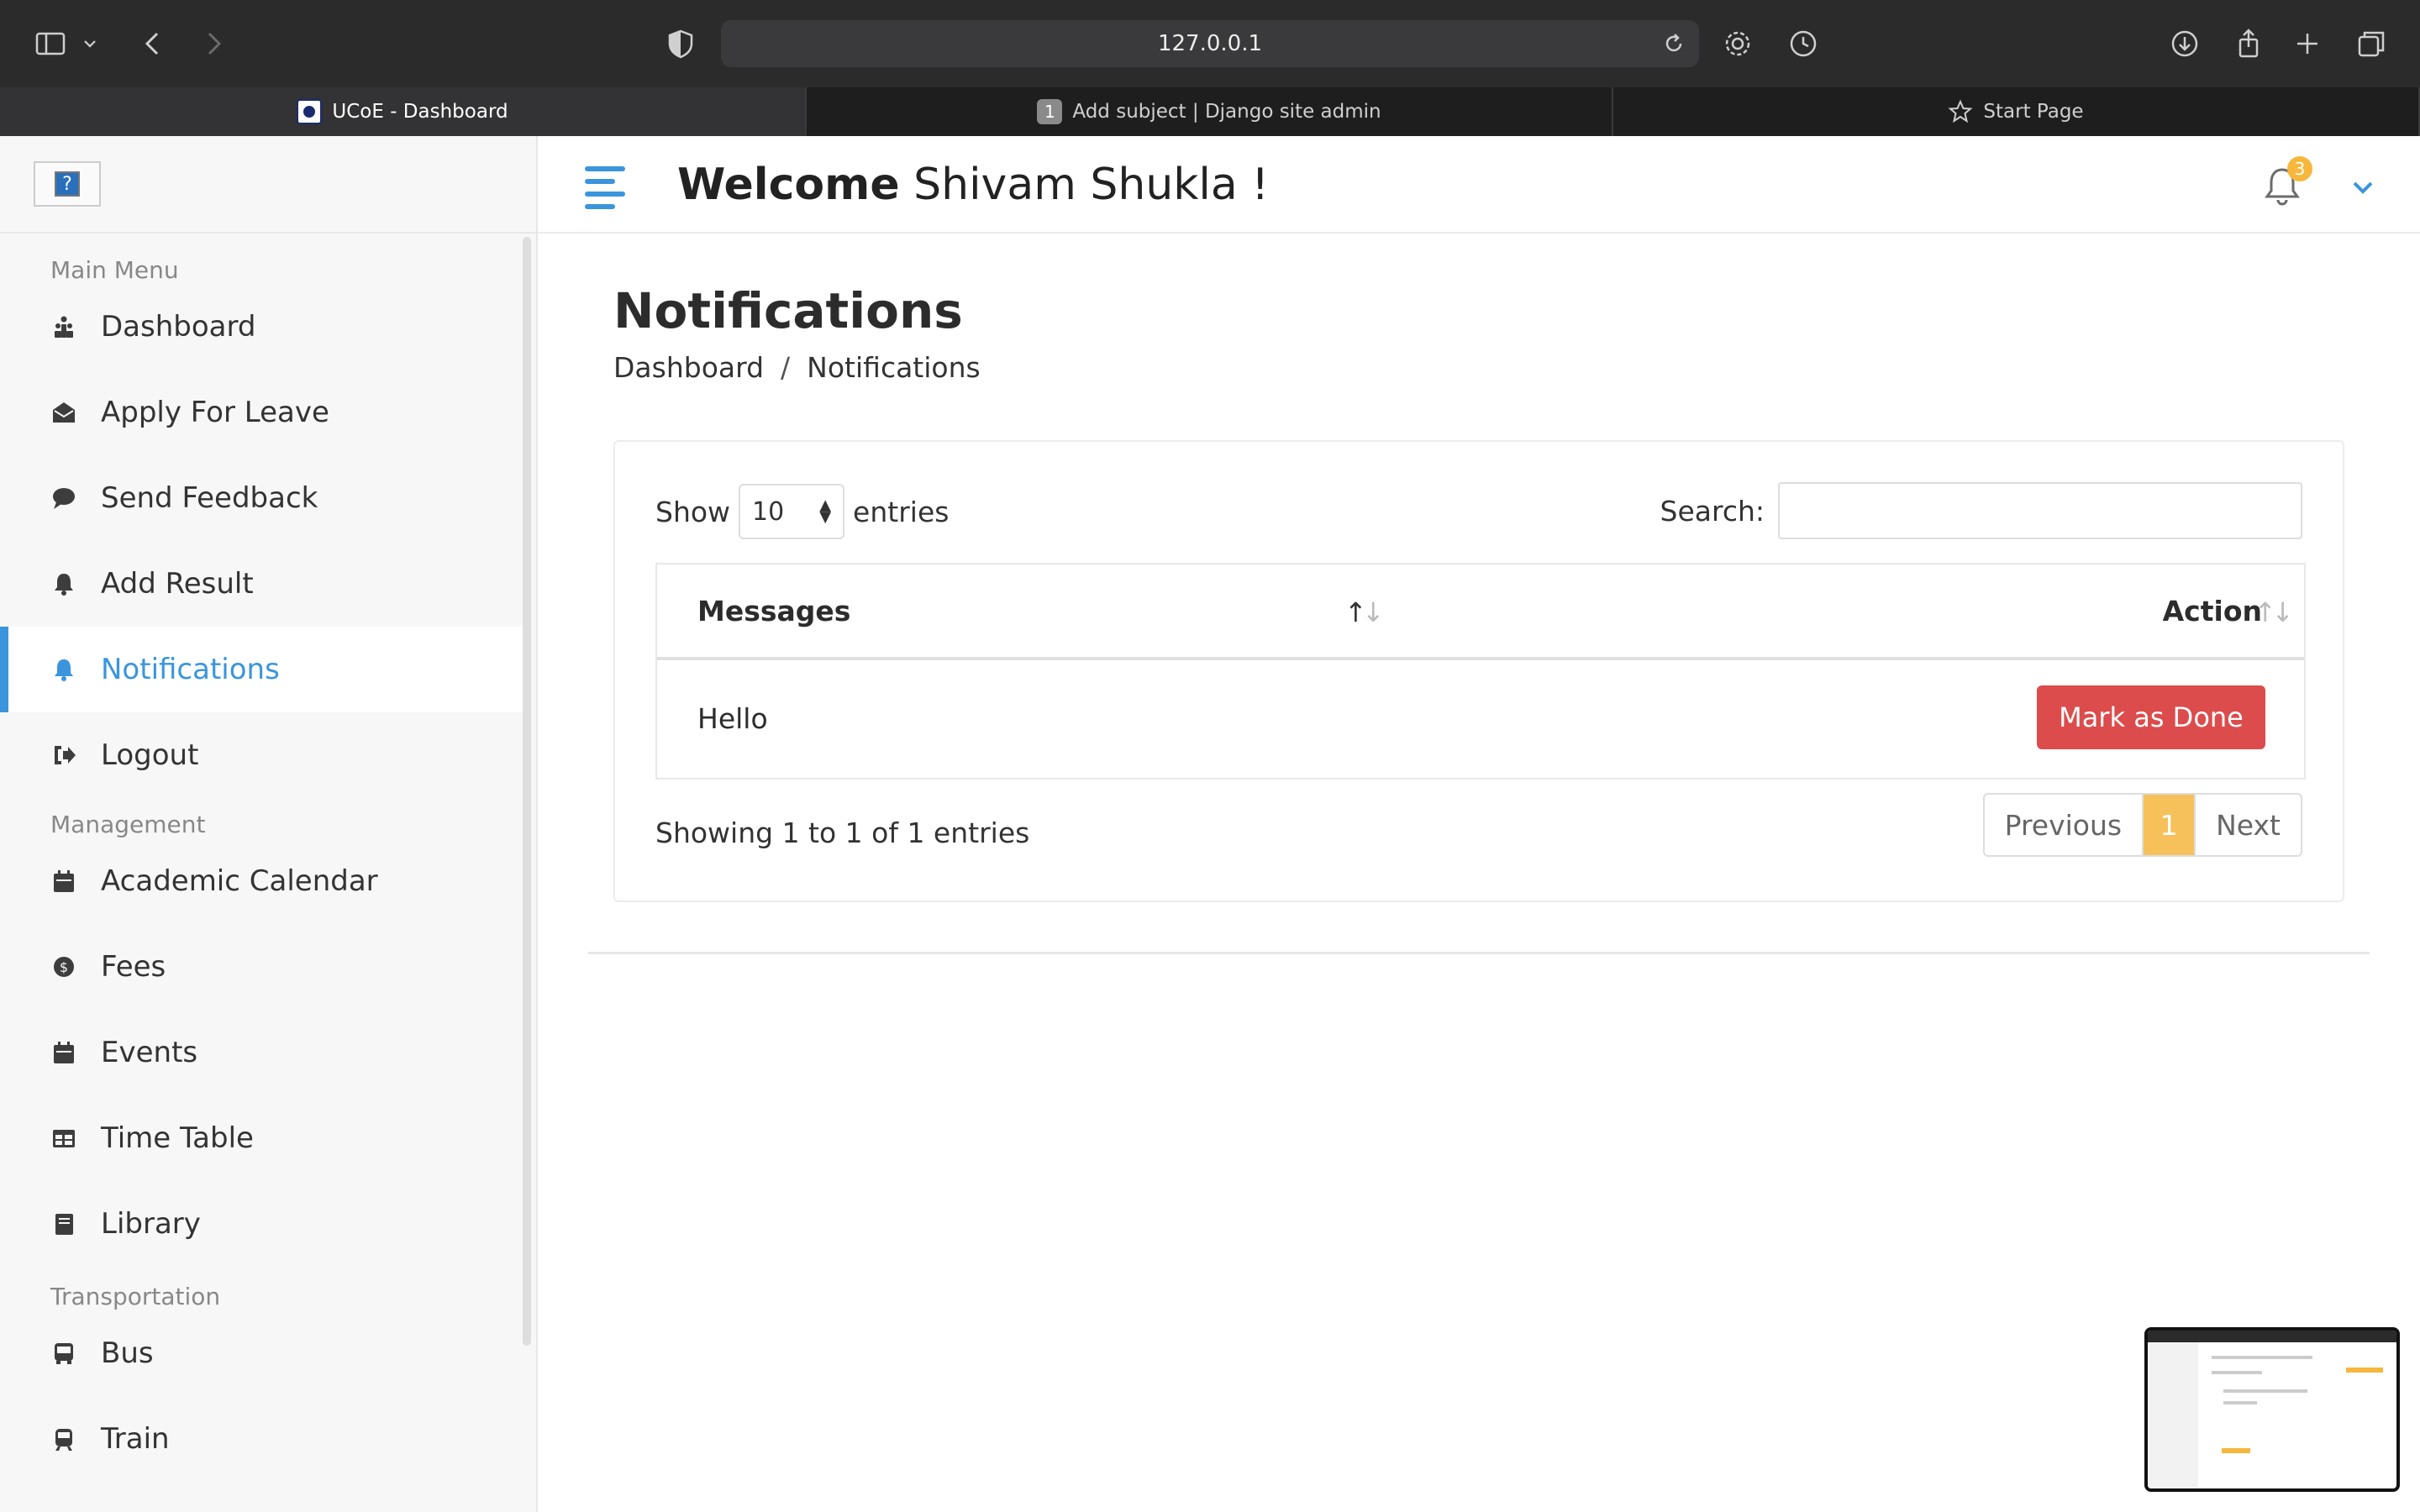 The height and width of the screenshot is (1512, 2420). I want to click on train-icon, so click(64, 1438).